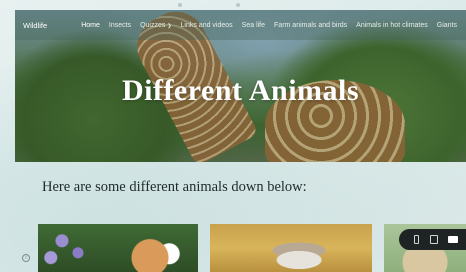 This screenshot has height=272, width=466. What do you see at coordinates (447, 25) in the screenshot?
I see `nav-item-giants: Giants` at bounding box center [447, 25].